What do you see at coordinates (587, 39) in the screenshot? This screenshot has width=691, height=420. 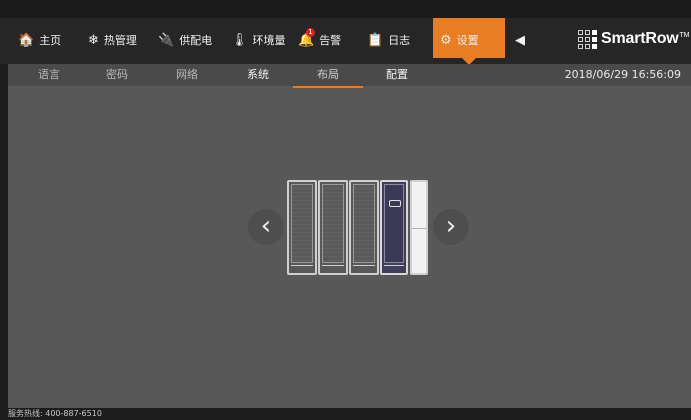 I see `logo-mark` at bounding box center [587, 39].